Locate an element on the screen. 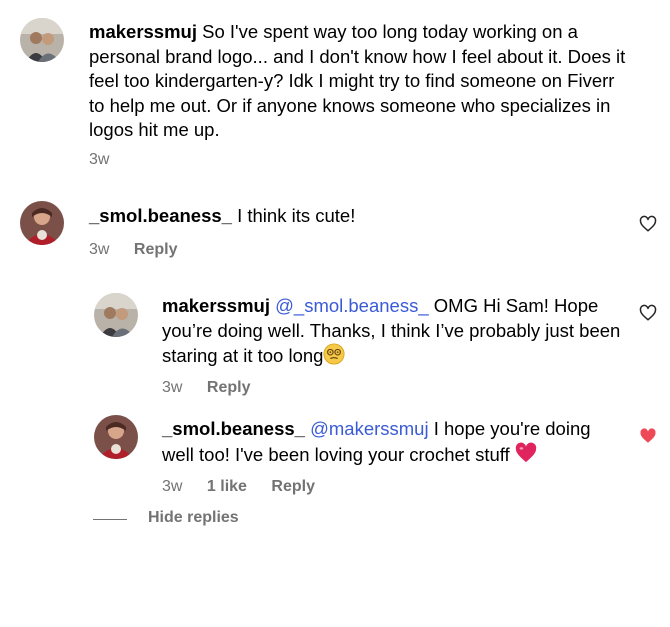 The image size is (670, 627). reply-meta: 3w Reply is located at coordinates (216, 388).